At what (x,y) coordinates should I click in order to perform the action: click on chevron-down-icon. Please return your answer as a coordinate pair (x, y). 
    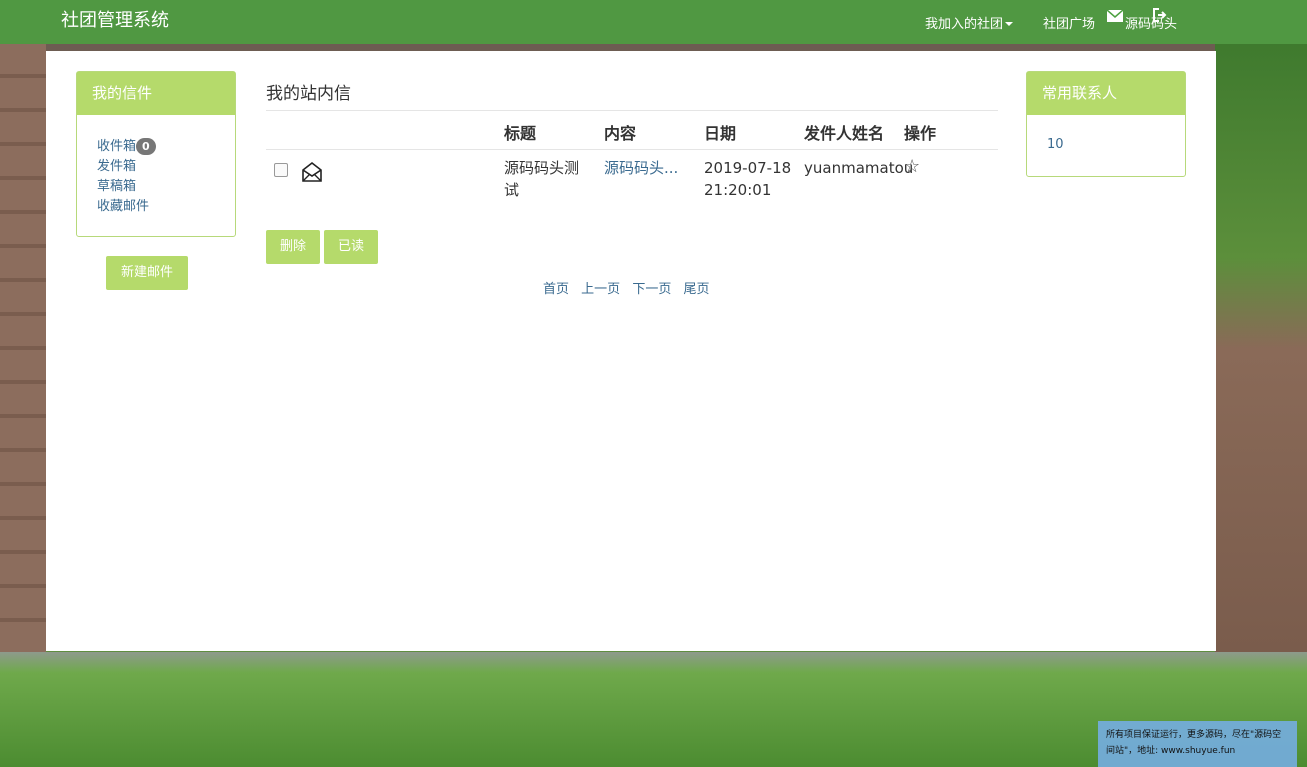
    Looking at the image, I should click on (1008, 24).